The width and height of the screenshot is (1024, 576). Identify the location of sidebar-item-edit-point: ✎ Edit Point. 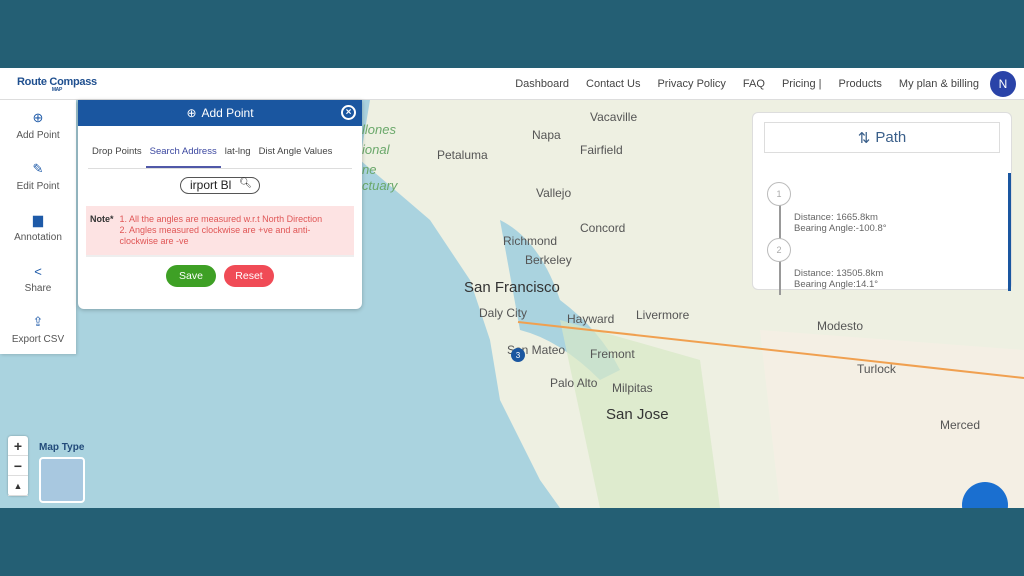
(38, 176).